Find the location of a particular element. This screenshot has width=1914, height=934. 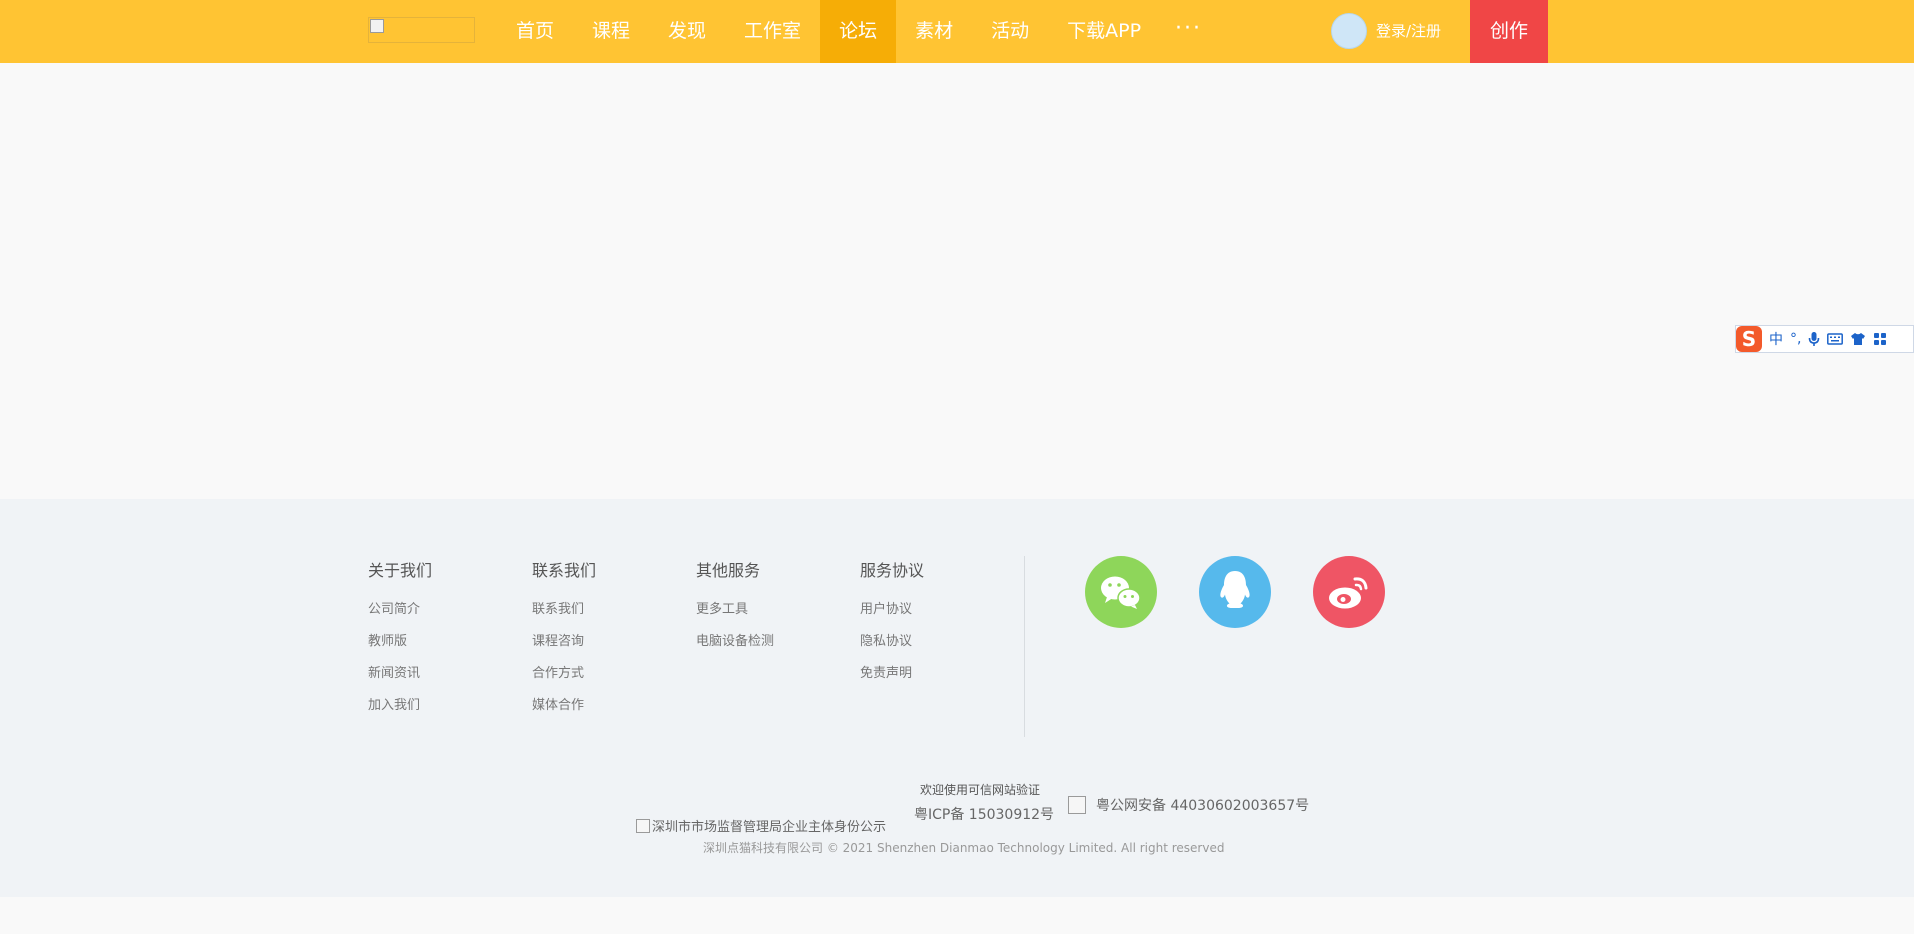

footer-link: 新闻资讯 is located at coordinates (400, 671).